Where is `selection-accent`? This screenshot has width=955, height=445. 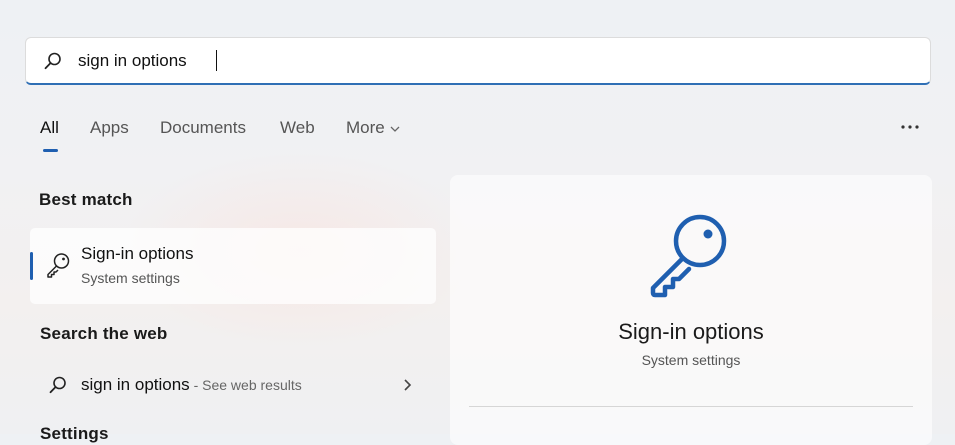
selection-accent is located at coordinates (31, 266).